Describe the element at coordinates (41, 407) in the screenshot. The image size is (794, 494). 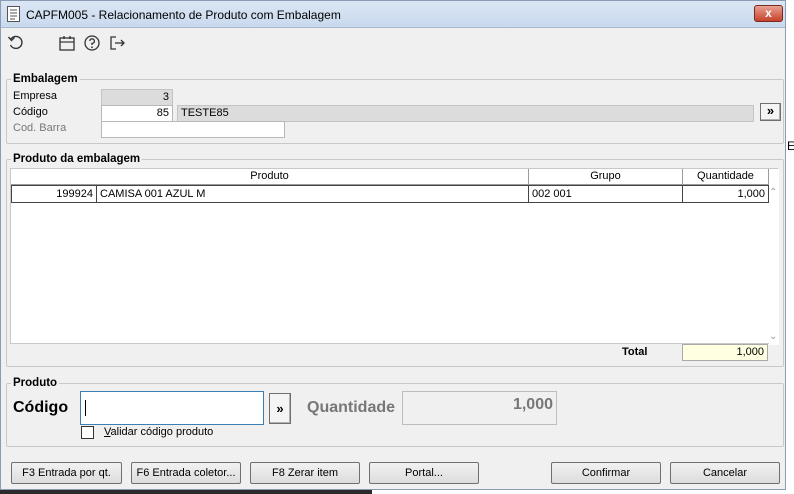
I see `produto-codigo-label: Código` at that location.